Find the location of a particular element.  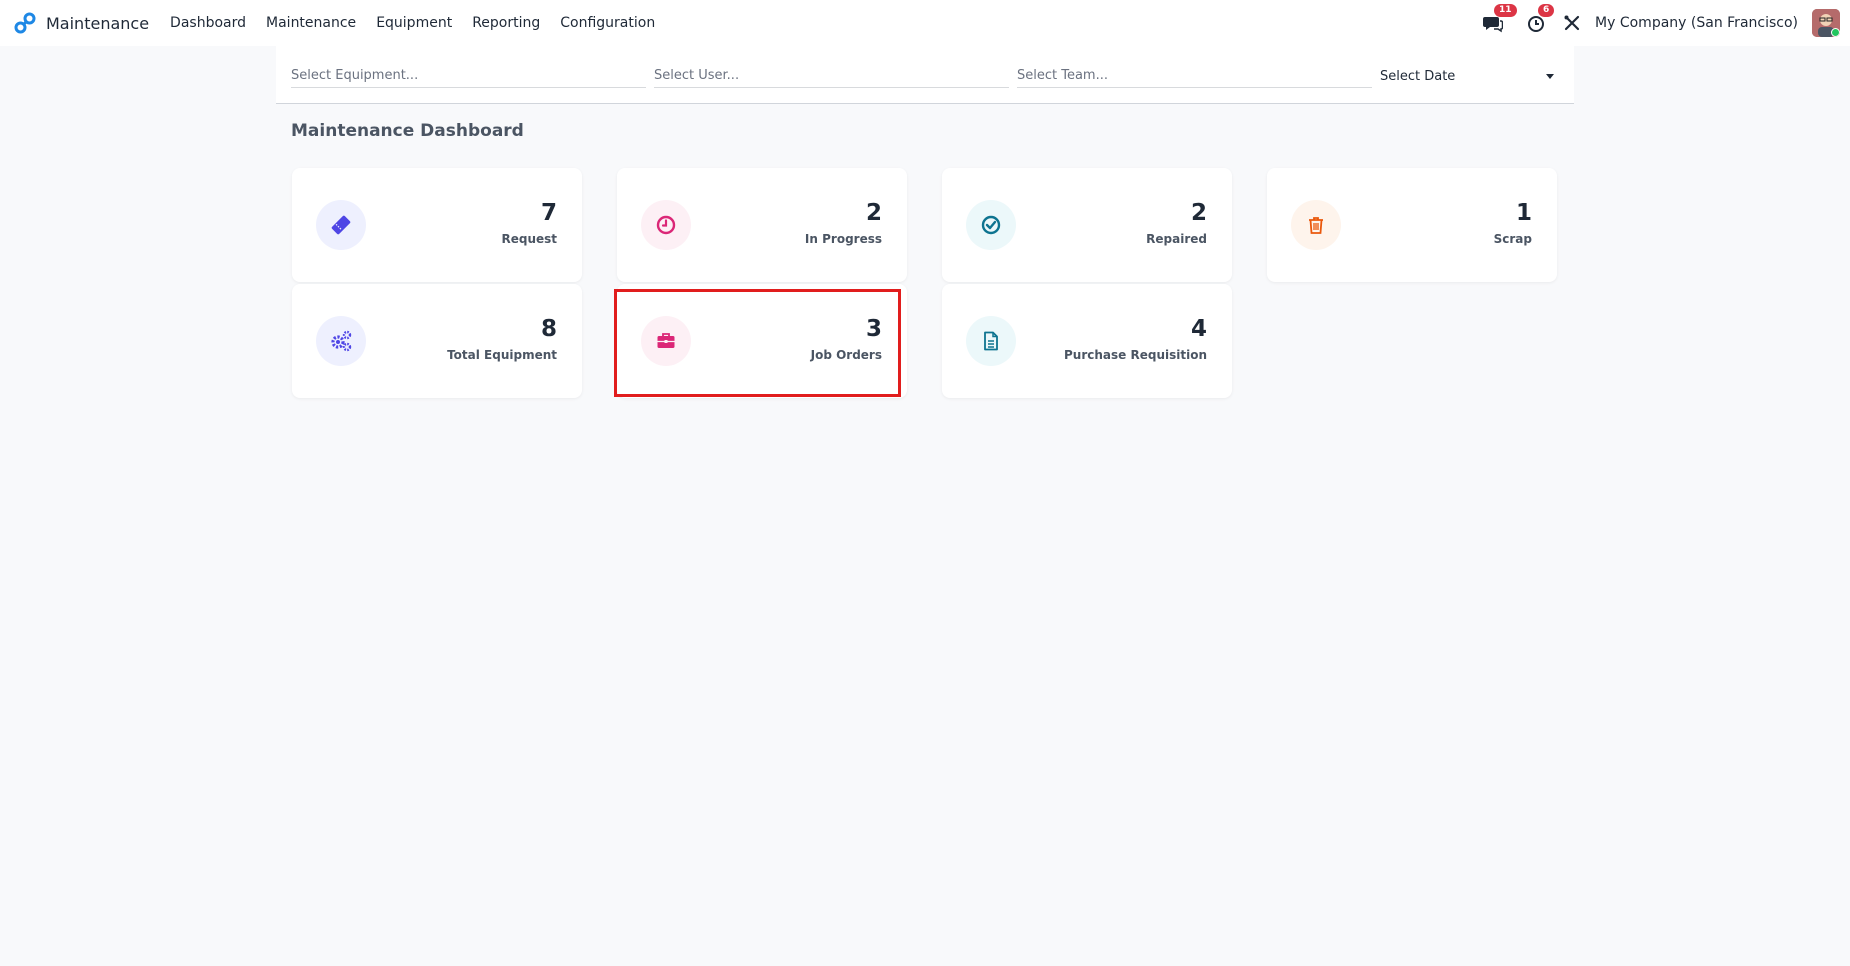

scrap-count: 1 is located at coordinates (1523, 213).